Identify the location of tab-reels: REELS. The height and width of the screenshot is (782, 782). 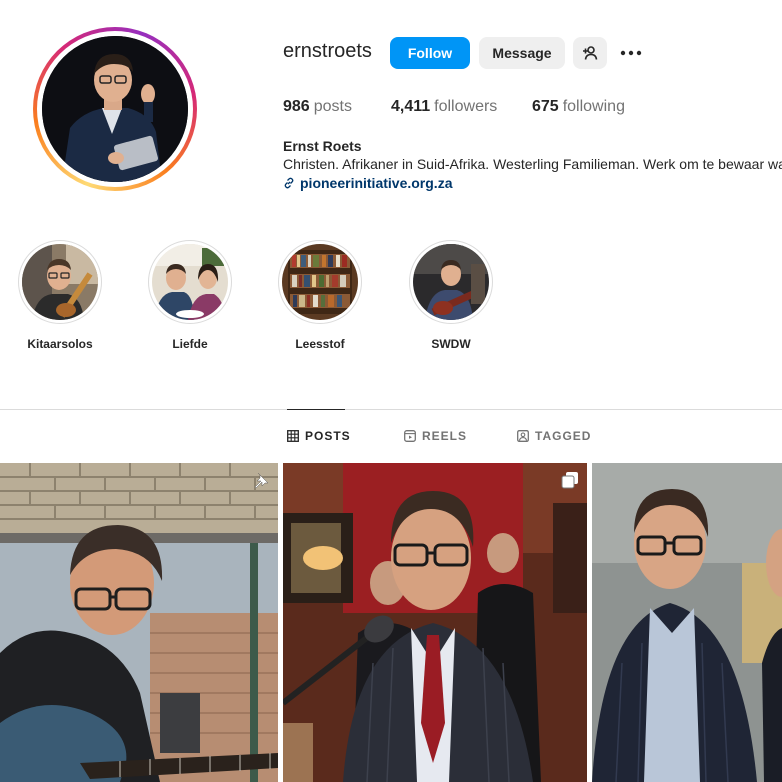
(435, 436).